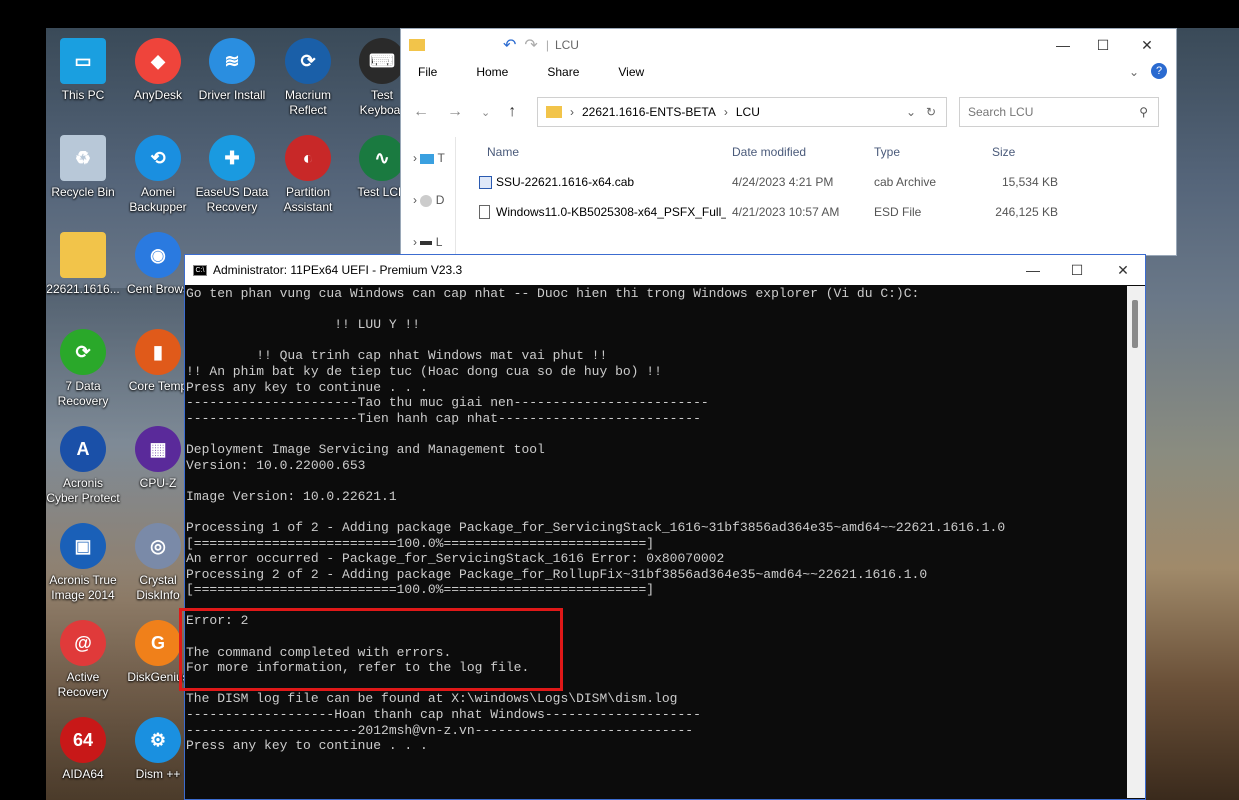  What do you see at coordinates (83, 660) in the screenshot?
I see `desktop-icon: @ Active Recovery` at bounding box center [83, 660].